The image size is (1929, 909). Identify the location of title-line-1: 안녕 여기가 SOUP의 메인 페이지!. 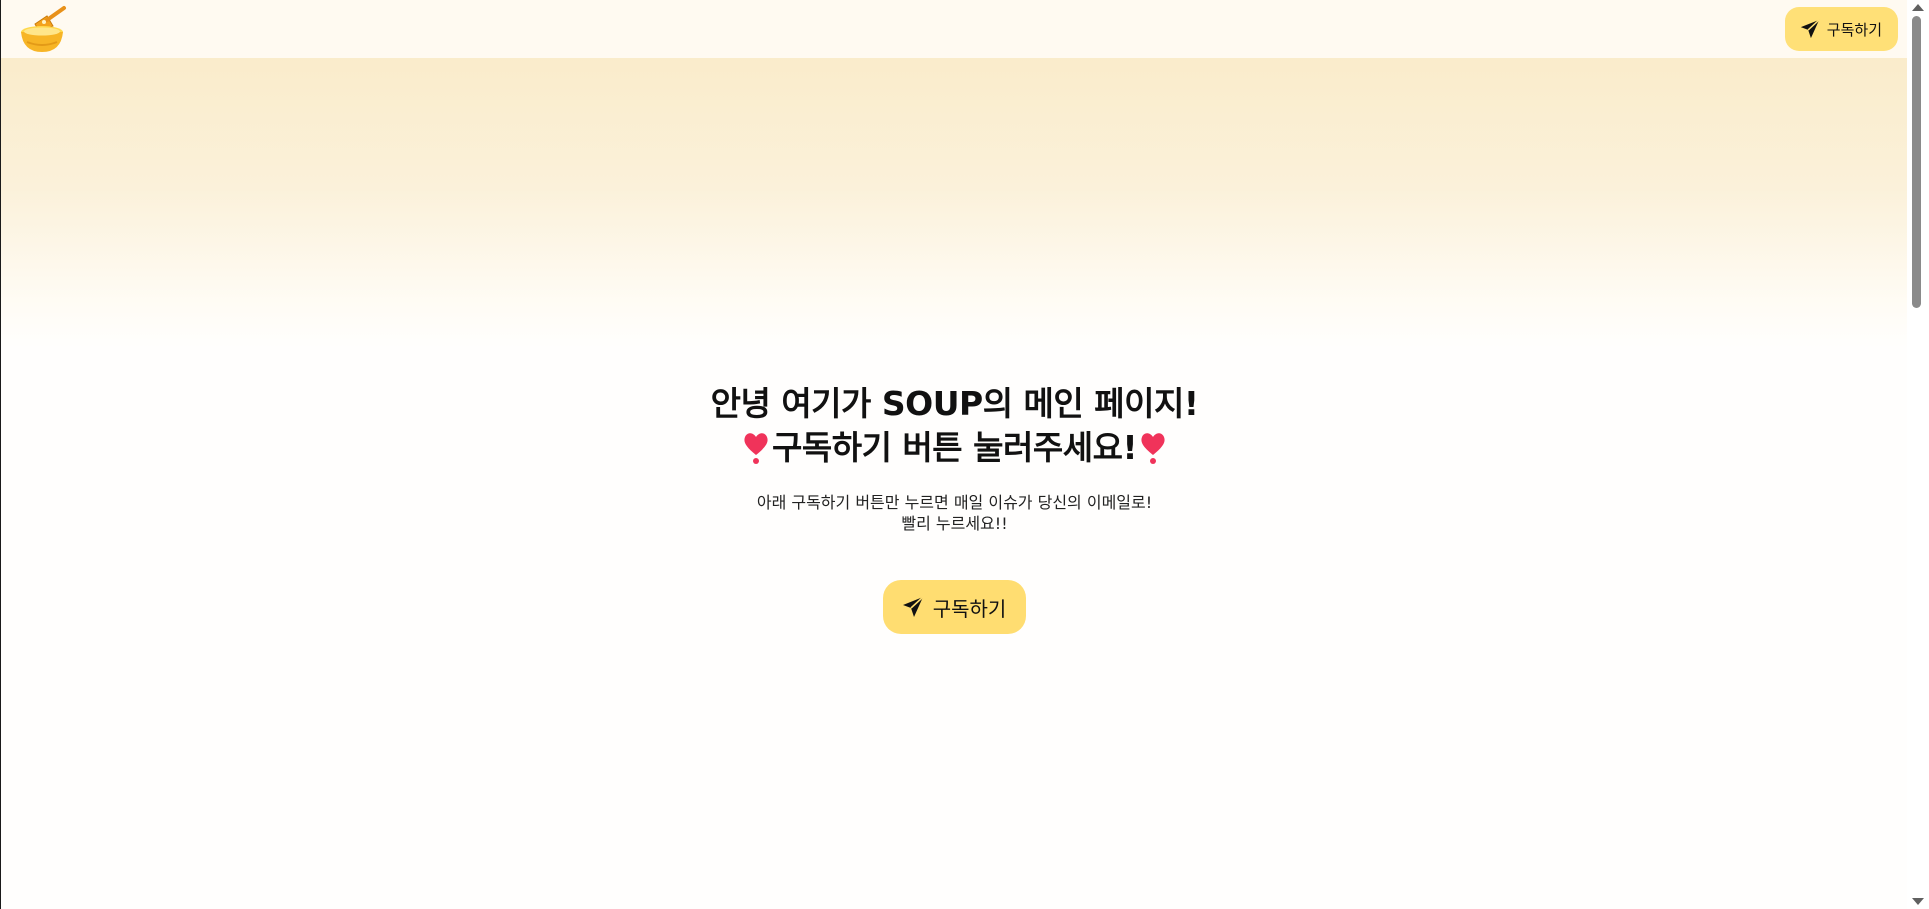
(954, 403).